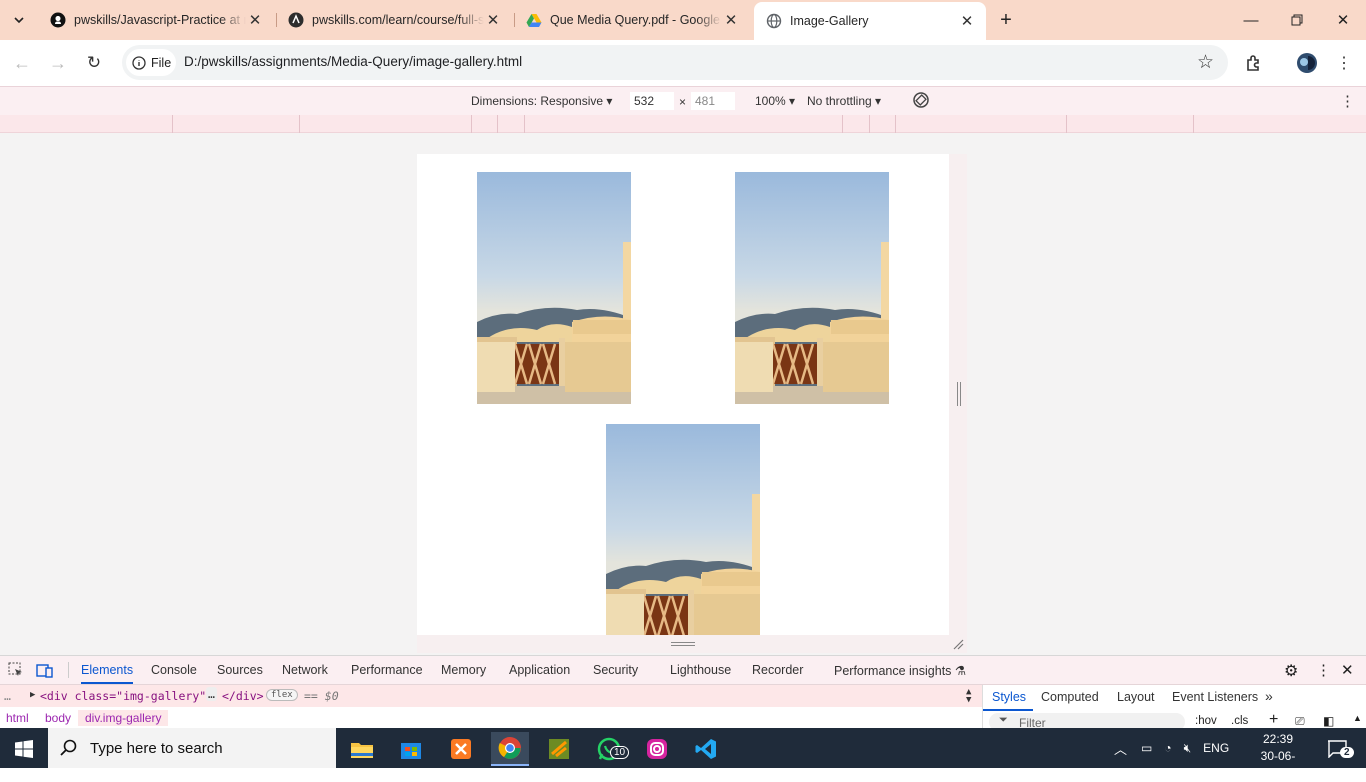 This screenshot has width=1366, height=782. Describe the element at coordinates (900, 670) in the screenshot. I see `tab-performance-insights: Performance insights ⚗` at that location.